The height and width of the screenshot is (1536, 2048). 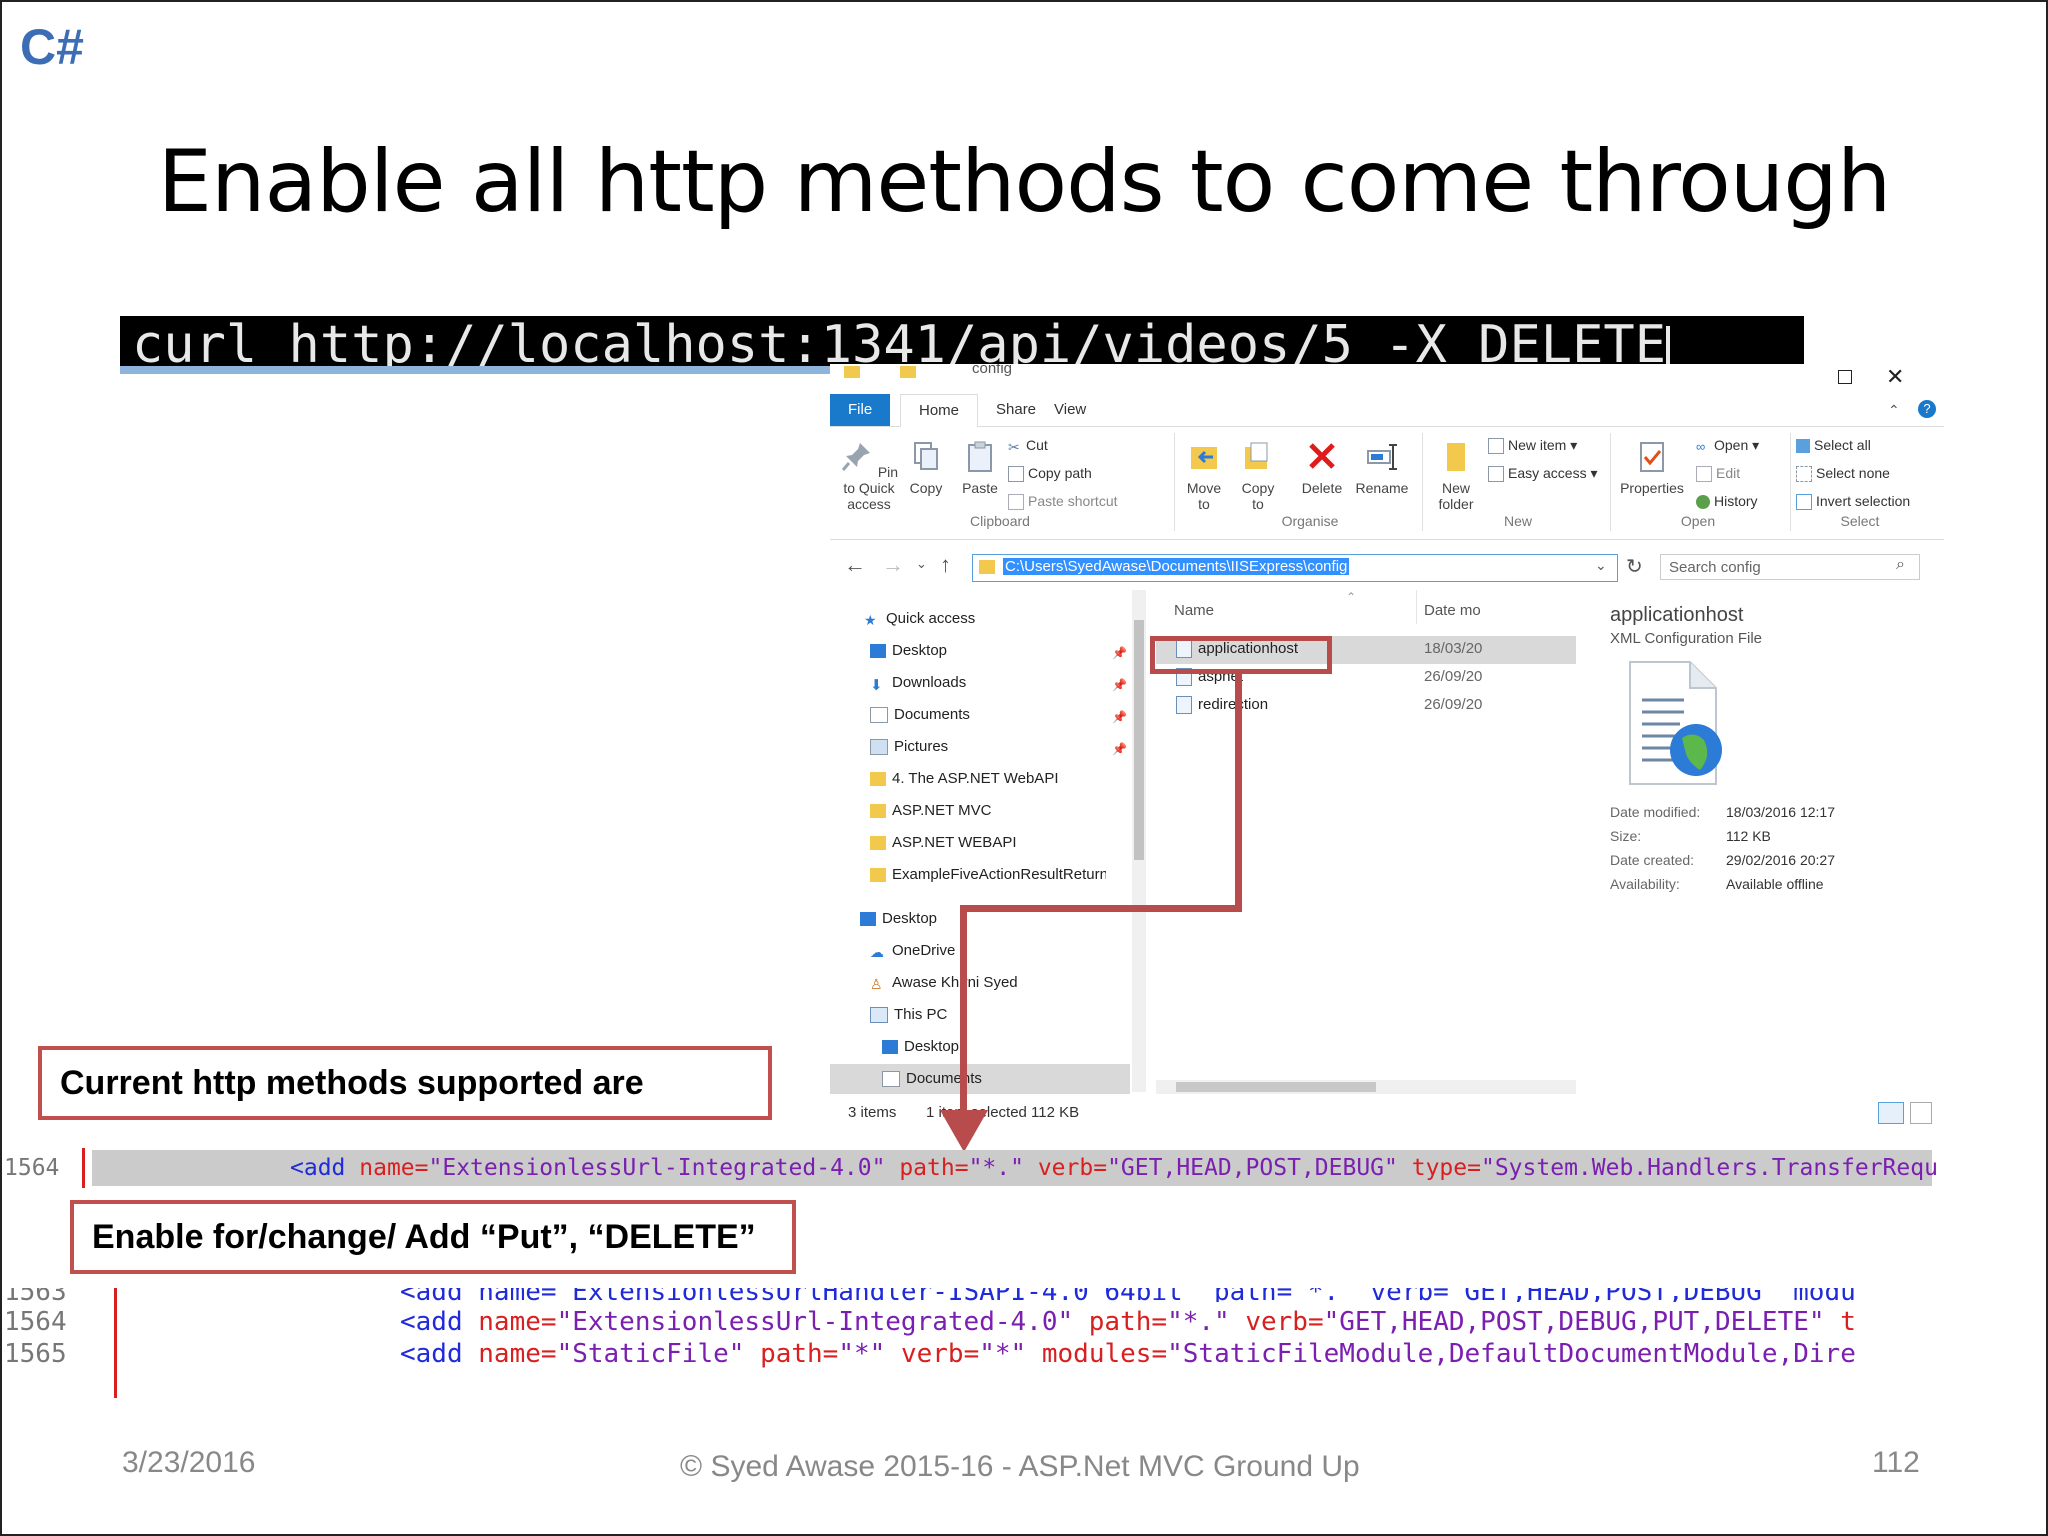 What do you see at coordinates (980, 488) in the screenshot?
I see `paste-label: Paste` at bounding box center [980, 488].